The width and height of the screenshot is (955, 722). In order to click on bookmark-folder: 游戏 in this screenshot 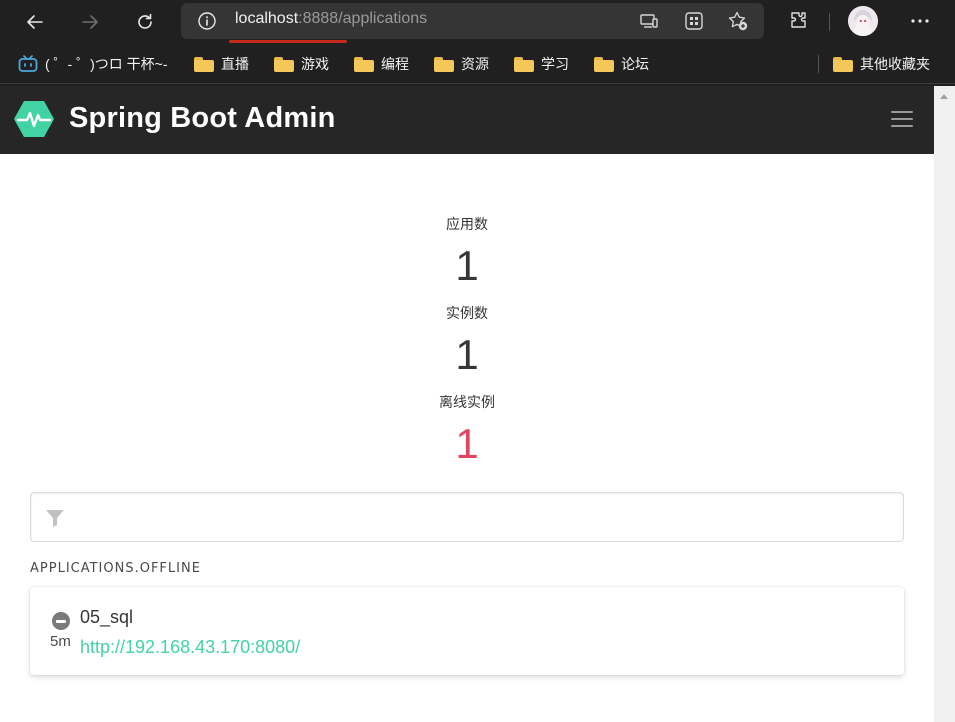, I will do `click(301, 64)`.